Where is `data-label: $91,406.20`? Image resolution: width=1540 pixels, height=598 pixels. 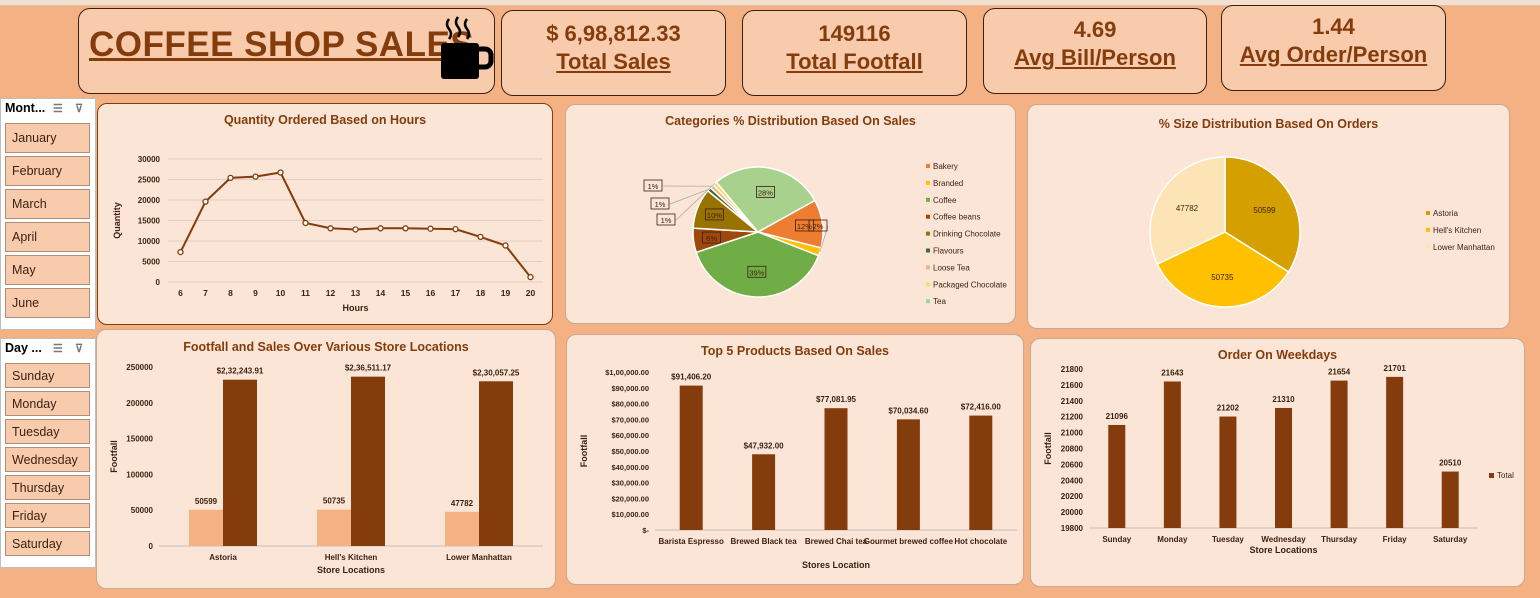
data-label: $91,406.20 is located at coordinates (691, 377).